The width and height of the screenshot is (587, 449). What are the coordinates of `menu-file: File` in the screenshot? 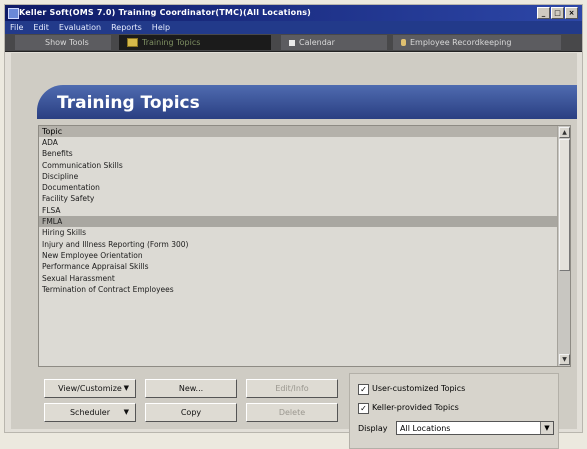 It's located at (16, 26).